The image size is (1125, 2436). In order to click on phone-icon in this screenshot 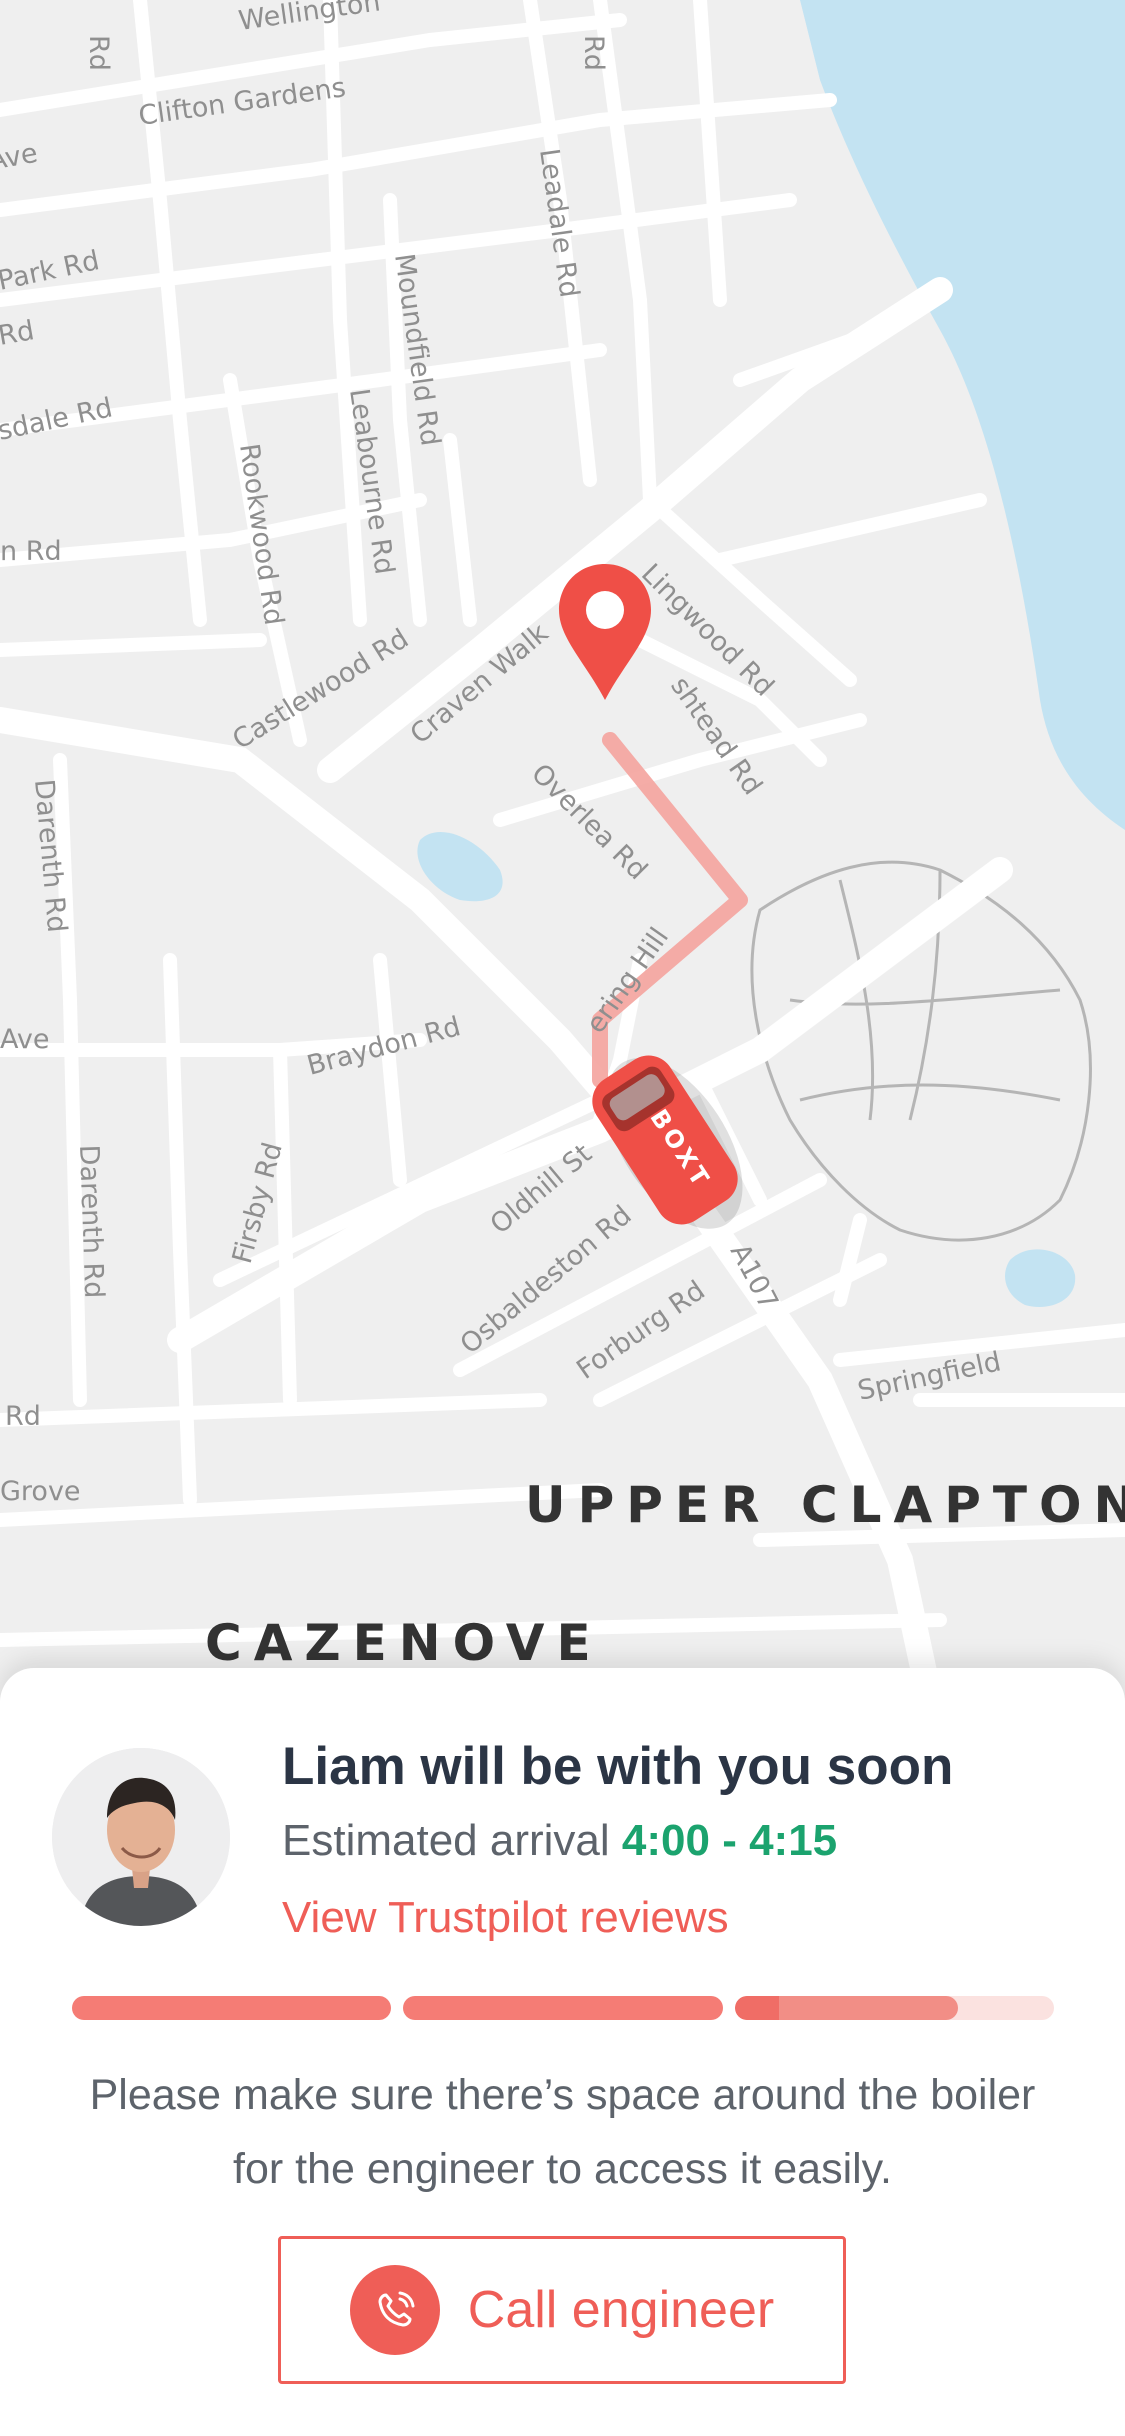, I will do `click(394, 2310)`.